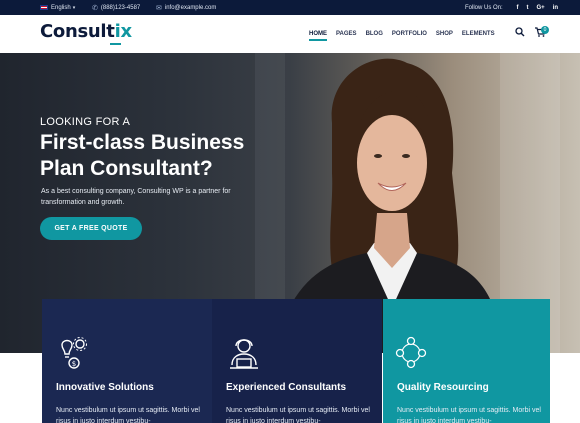 The image size is (580, 423). Describe the element at coordinates (555, 8) in the screenshot. I see `linkedin-icon: in` at that location.